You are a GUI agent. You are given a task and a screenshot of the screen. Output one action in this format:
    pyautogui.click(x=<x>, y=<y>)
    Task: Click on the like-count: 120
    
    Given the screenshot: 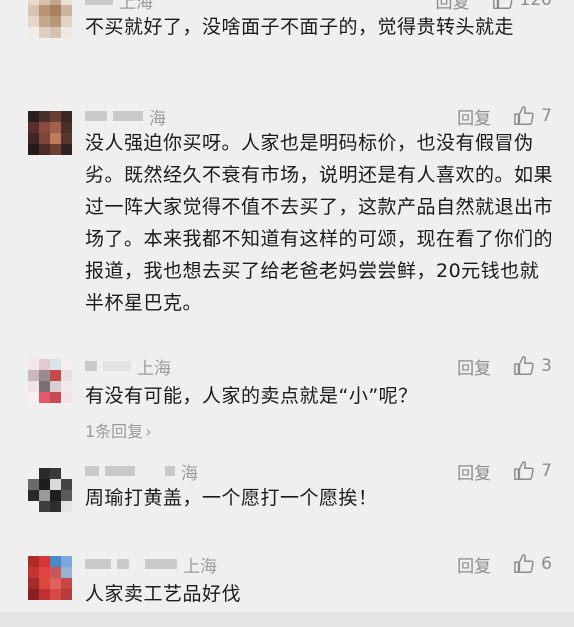 What is the action you would take?
    pyautogui.click(x=535, y=5)
    